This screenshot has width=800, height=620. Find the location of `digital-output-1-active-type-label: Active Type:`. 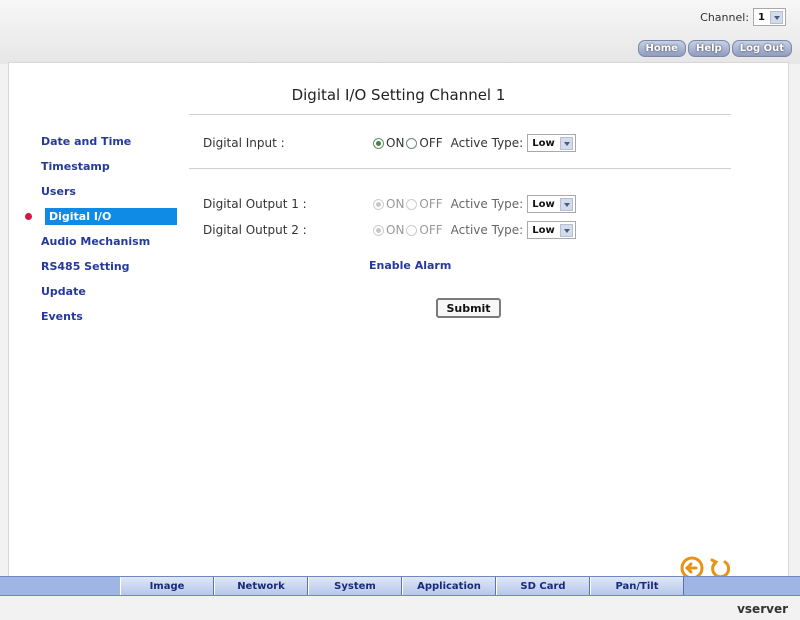

digital-output-1-active-type-label: Active Type: is located at coordinates (487, 204).